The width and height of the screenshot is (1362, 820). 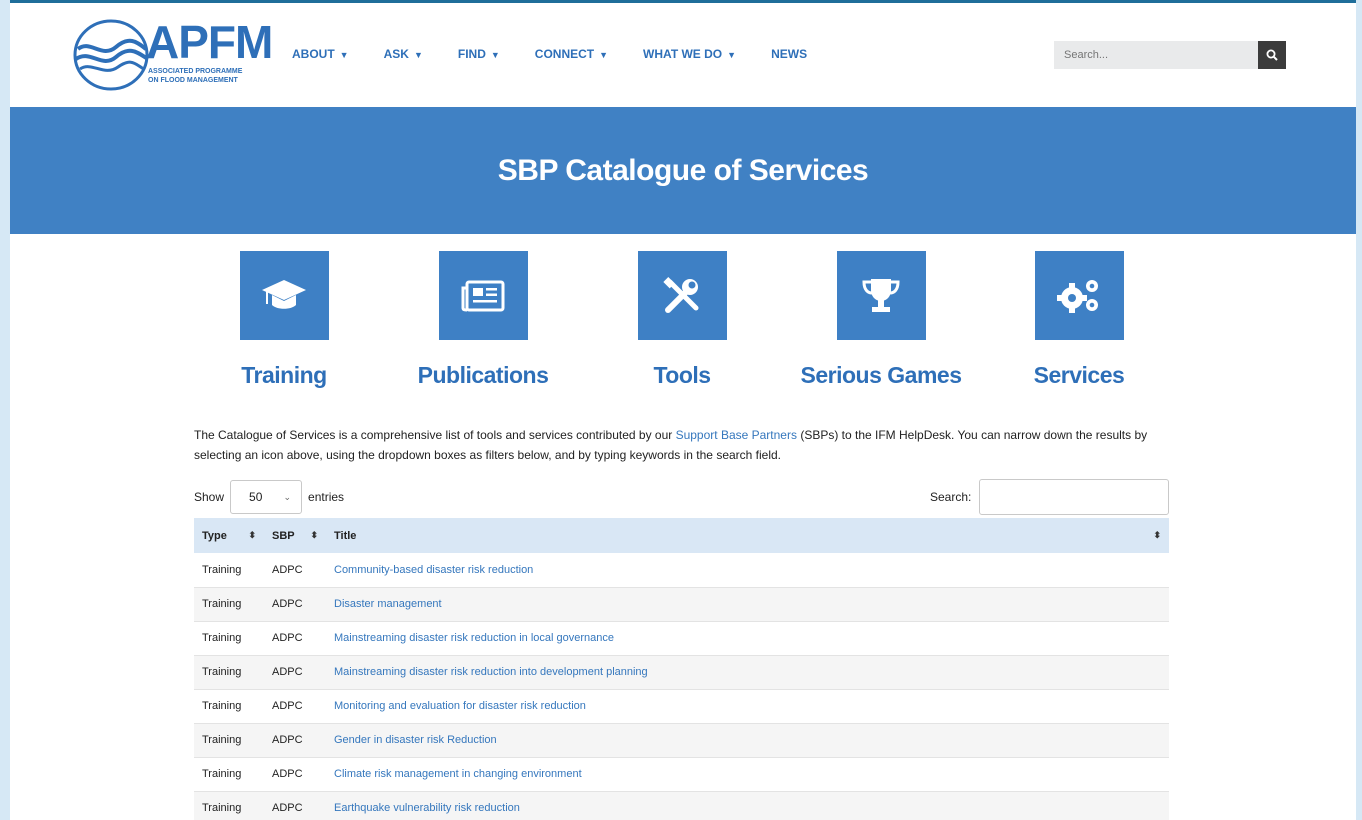 I want to click on category-services: Services, so click(x=1079, y=320).